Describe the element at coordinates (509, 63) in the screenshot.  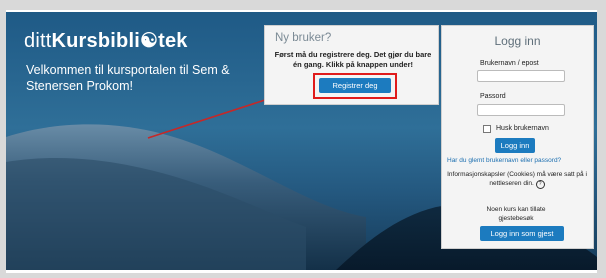
I see `username-label: Brukernavn / epost` at that location.